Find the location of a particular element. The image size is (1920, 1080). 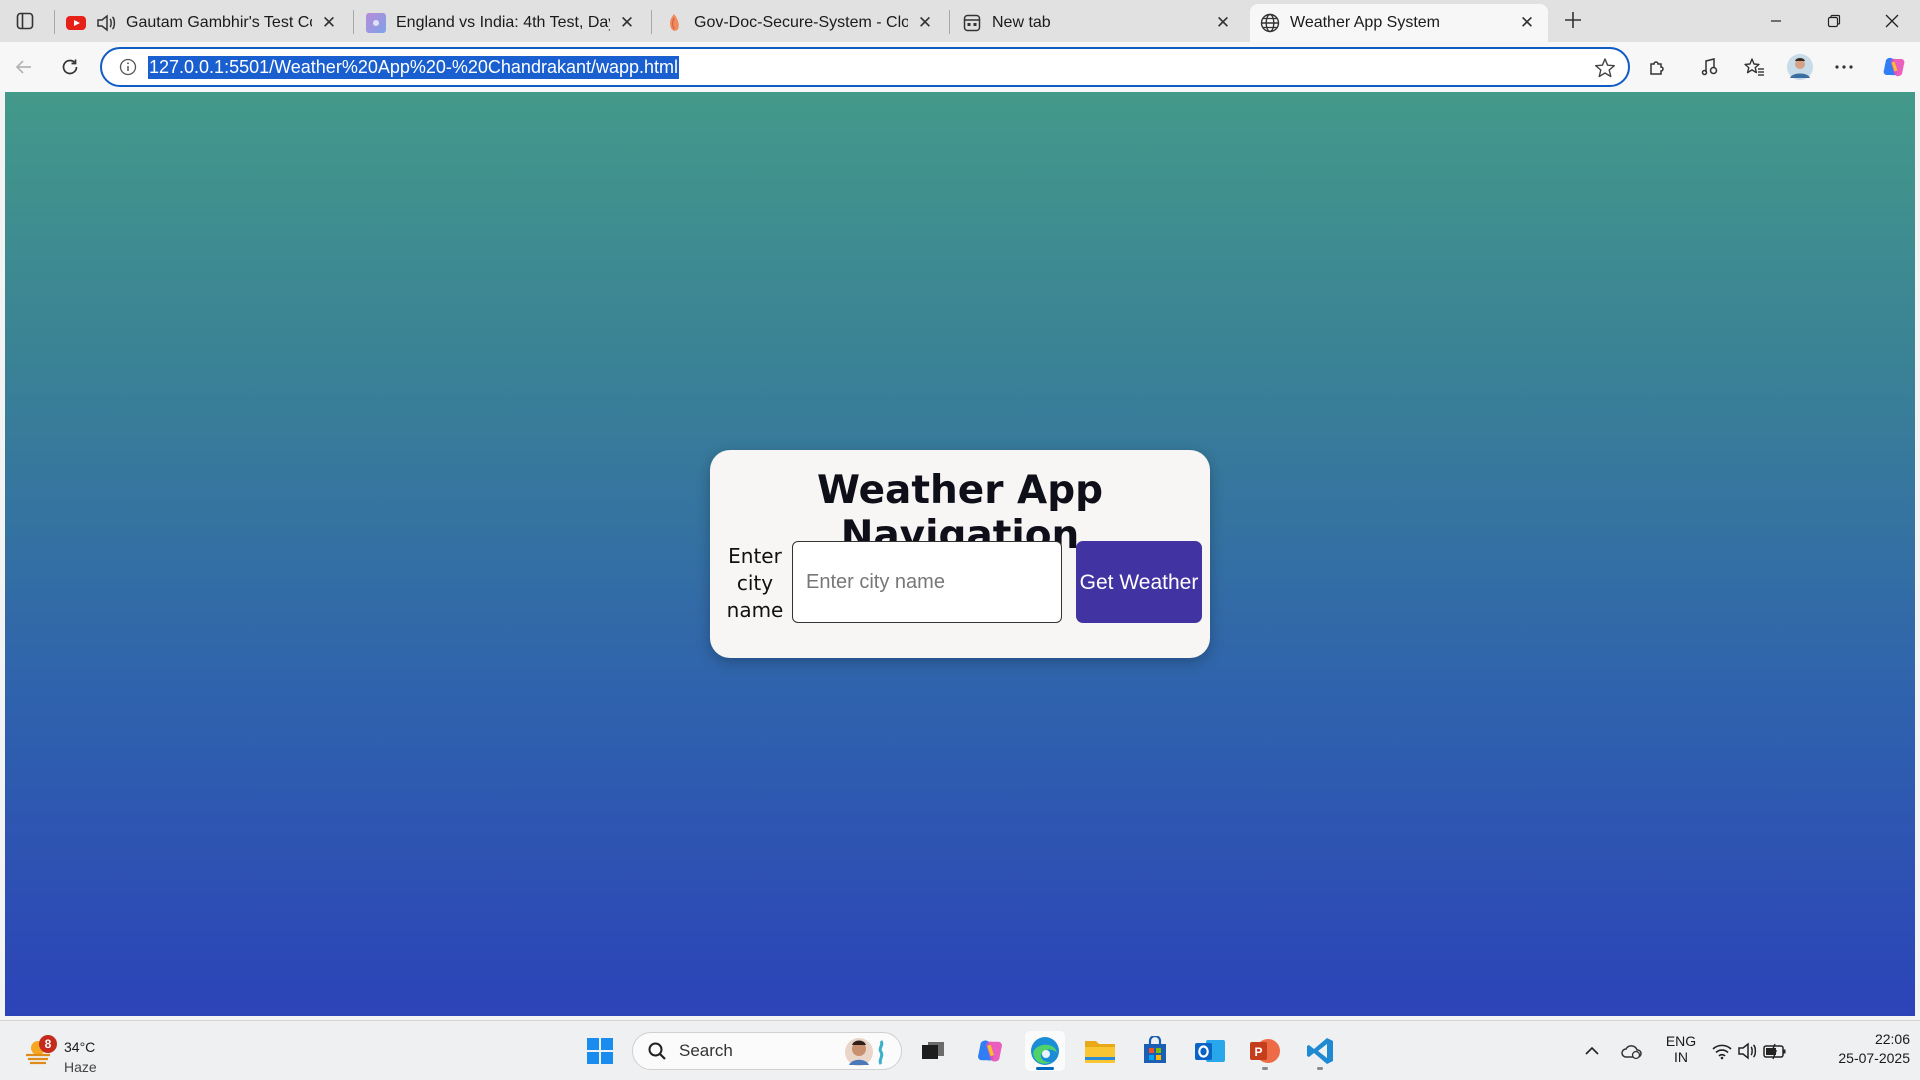

minimize-icon is located at coordinates (1776, 21).